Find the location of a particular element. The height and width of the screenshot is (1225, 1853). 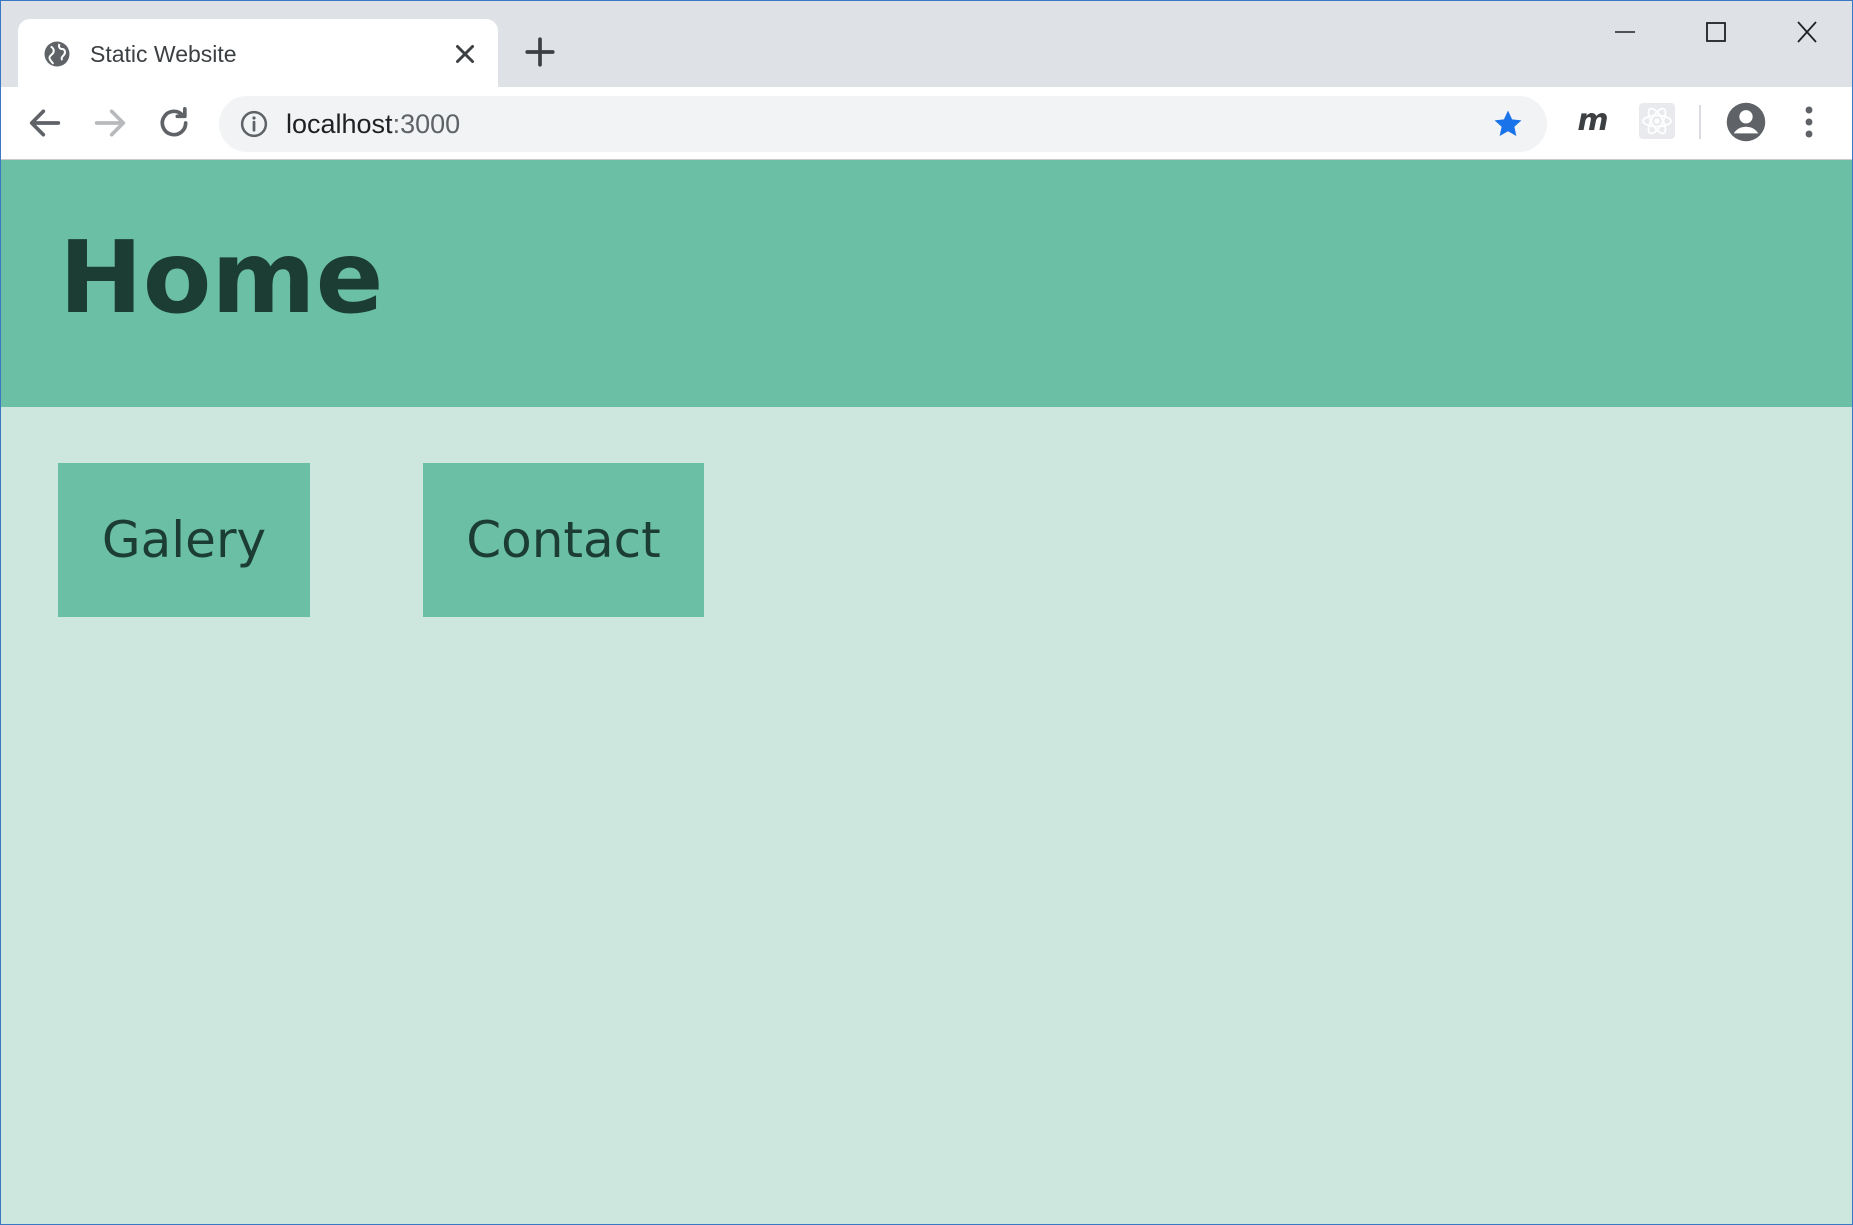

extension-m-icon: m is located at coordinates (1593, 121).